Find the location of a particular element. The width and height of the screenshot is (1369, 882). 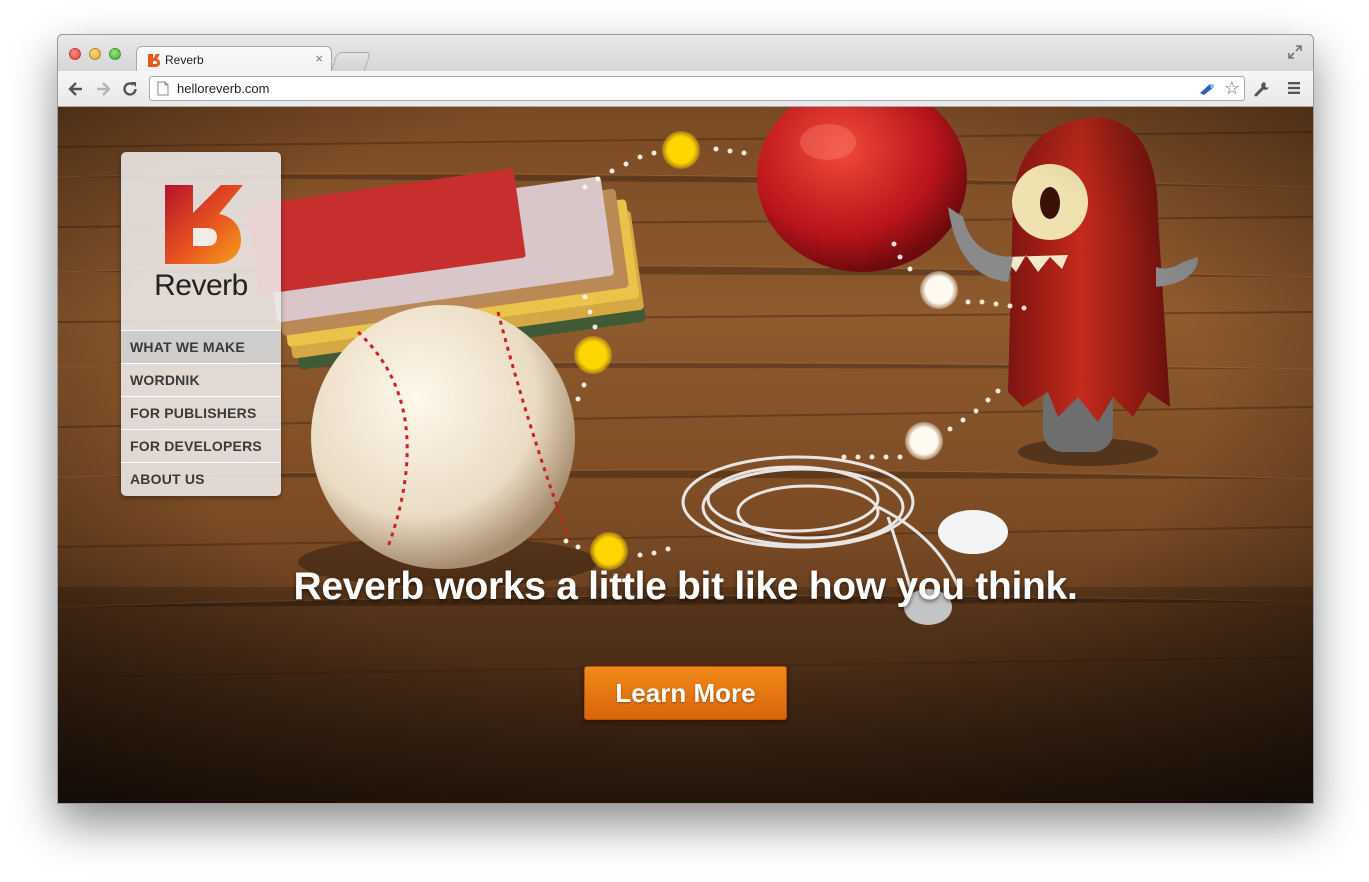

learn-more-button: Learn More is located at coordinates (685, 693).